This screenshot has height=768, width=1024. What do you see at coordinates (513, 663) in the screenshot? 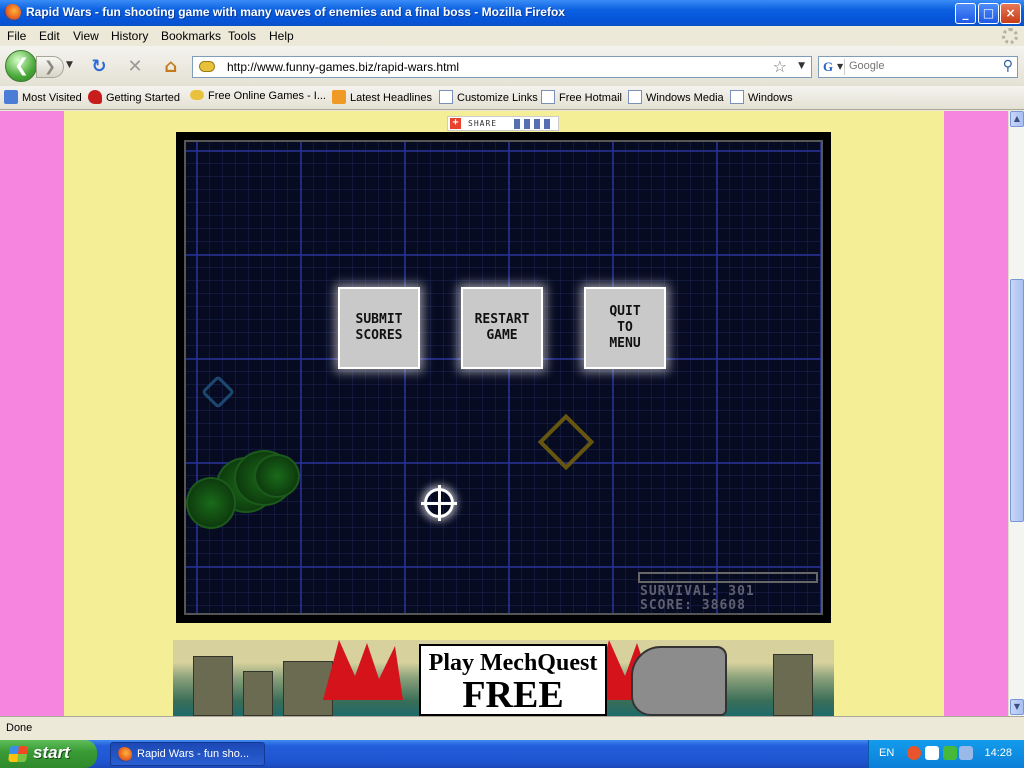
I see `ad-headline: Play MechQuest` at bounding box center [513, 663].